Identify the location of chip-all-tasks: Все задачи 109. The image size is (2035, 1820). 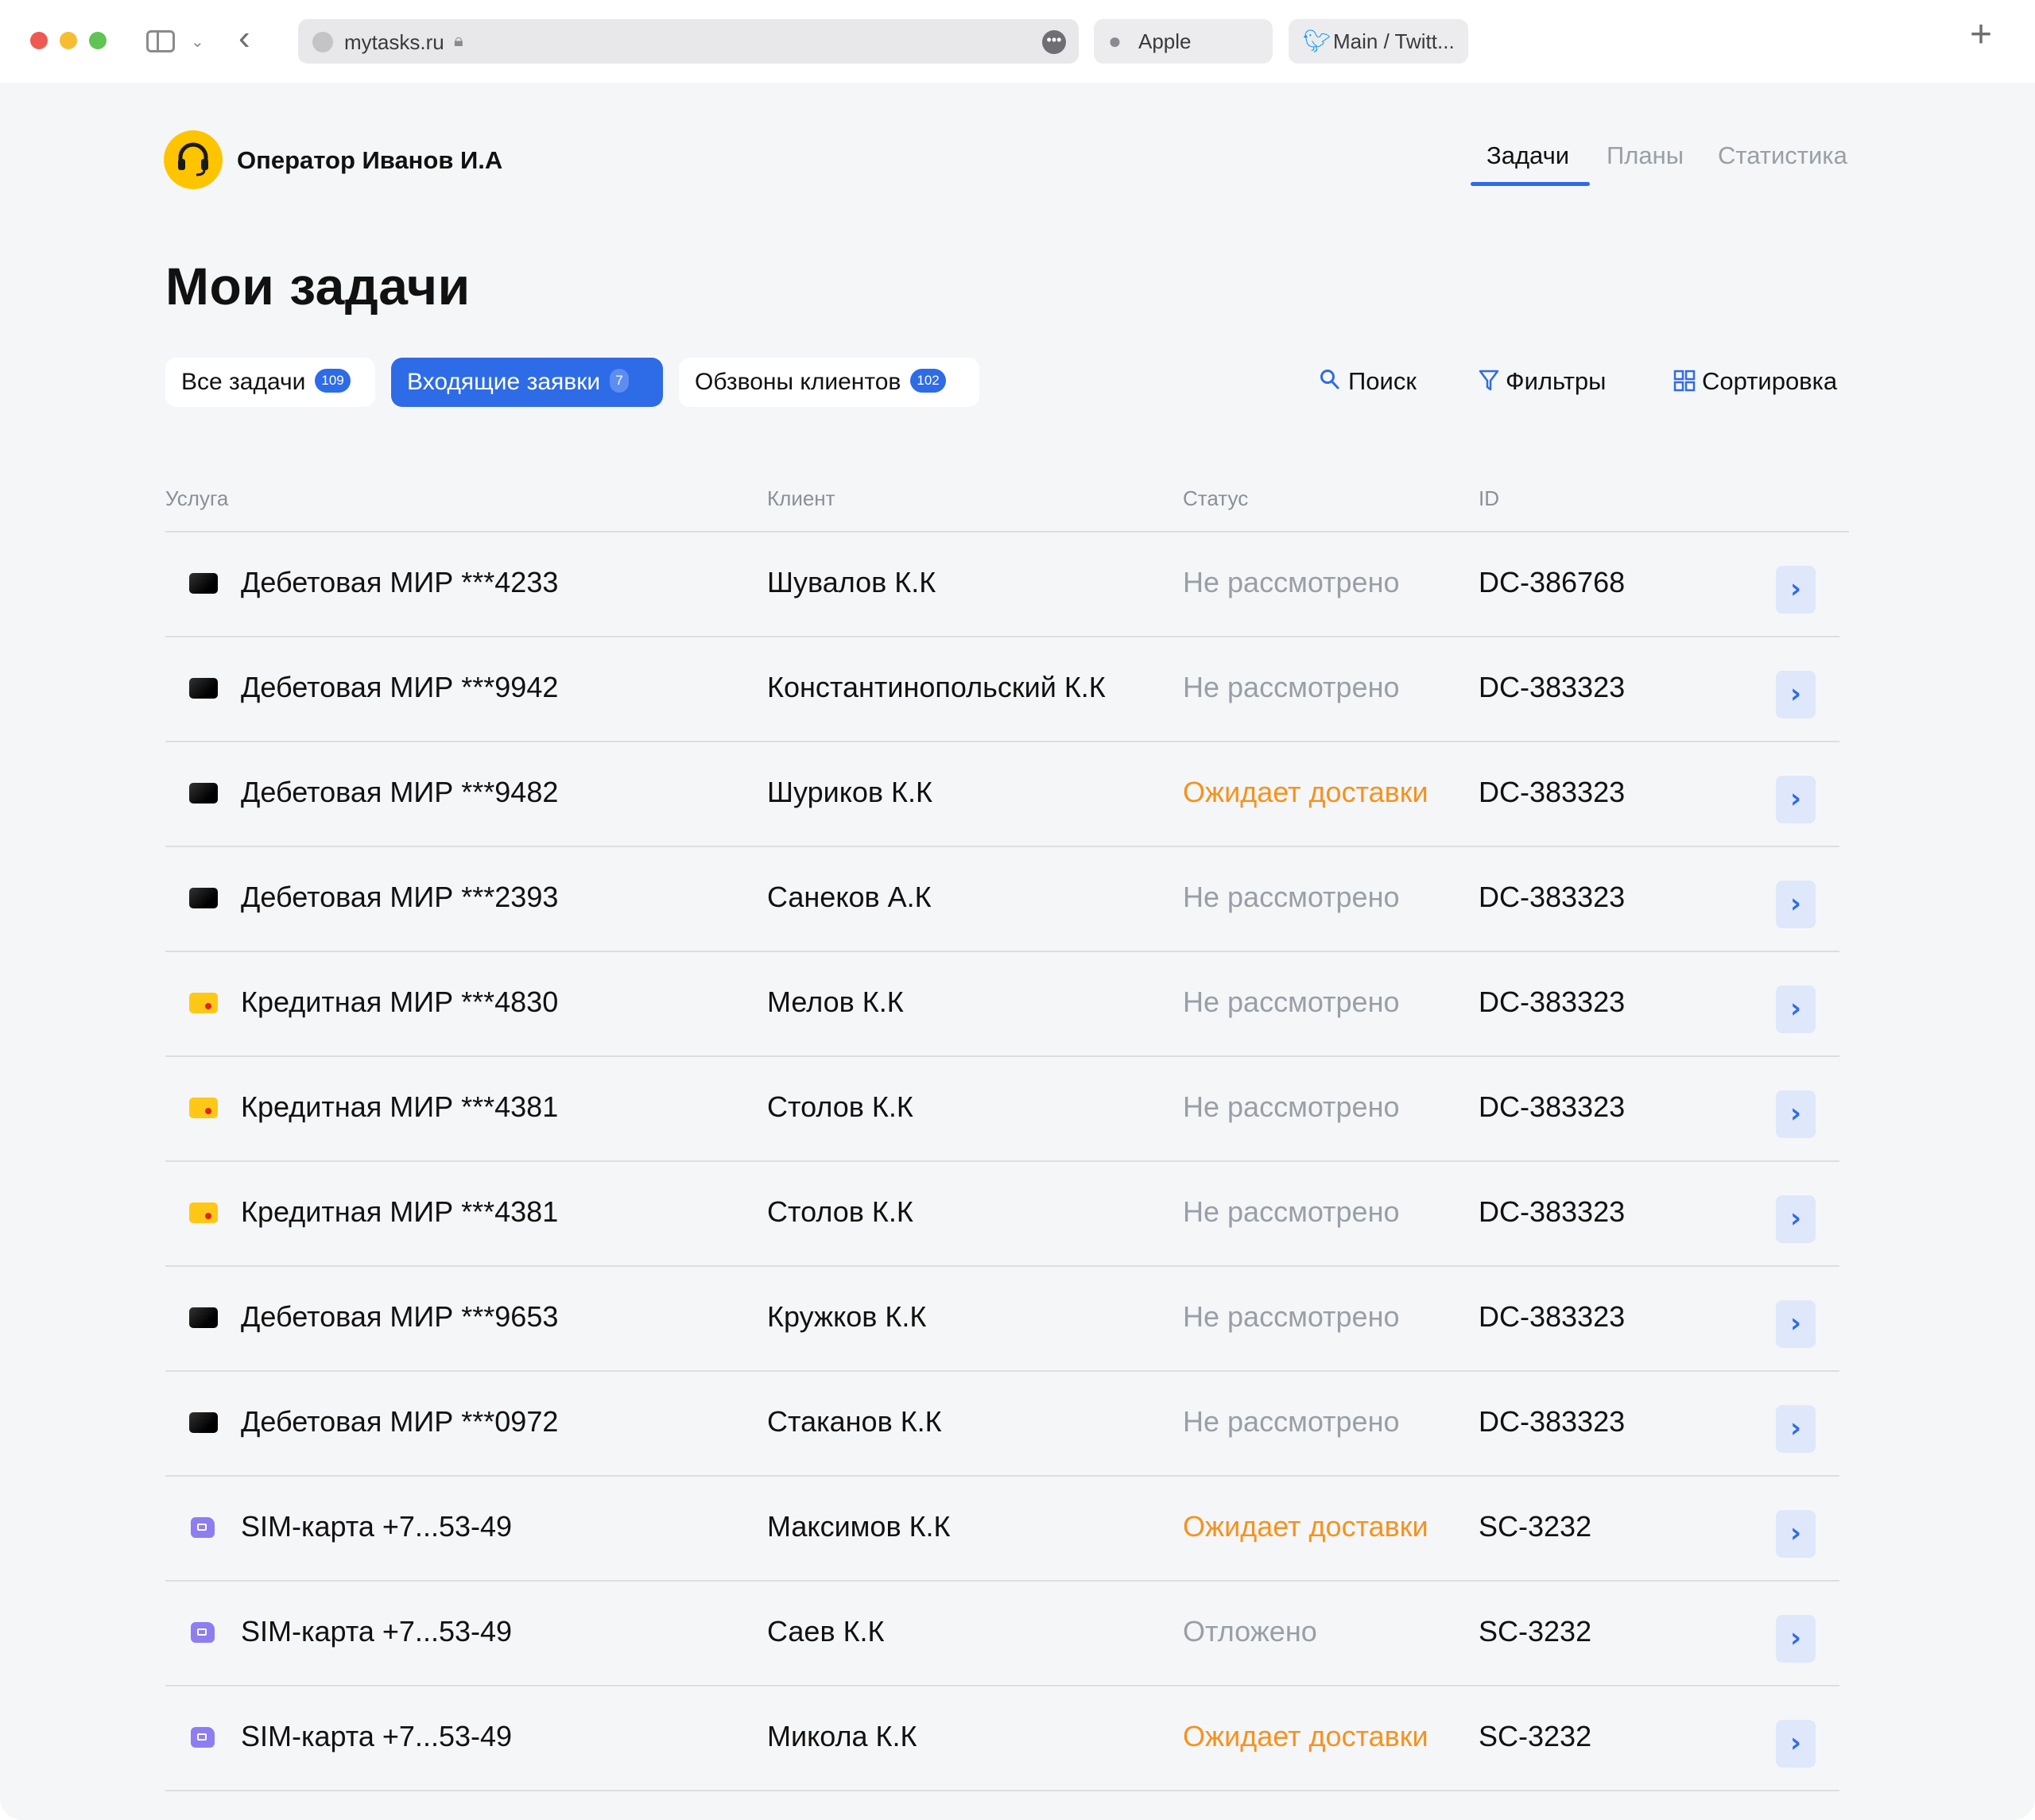
(270, 382).